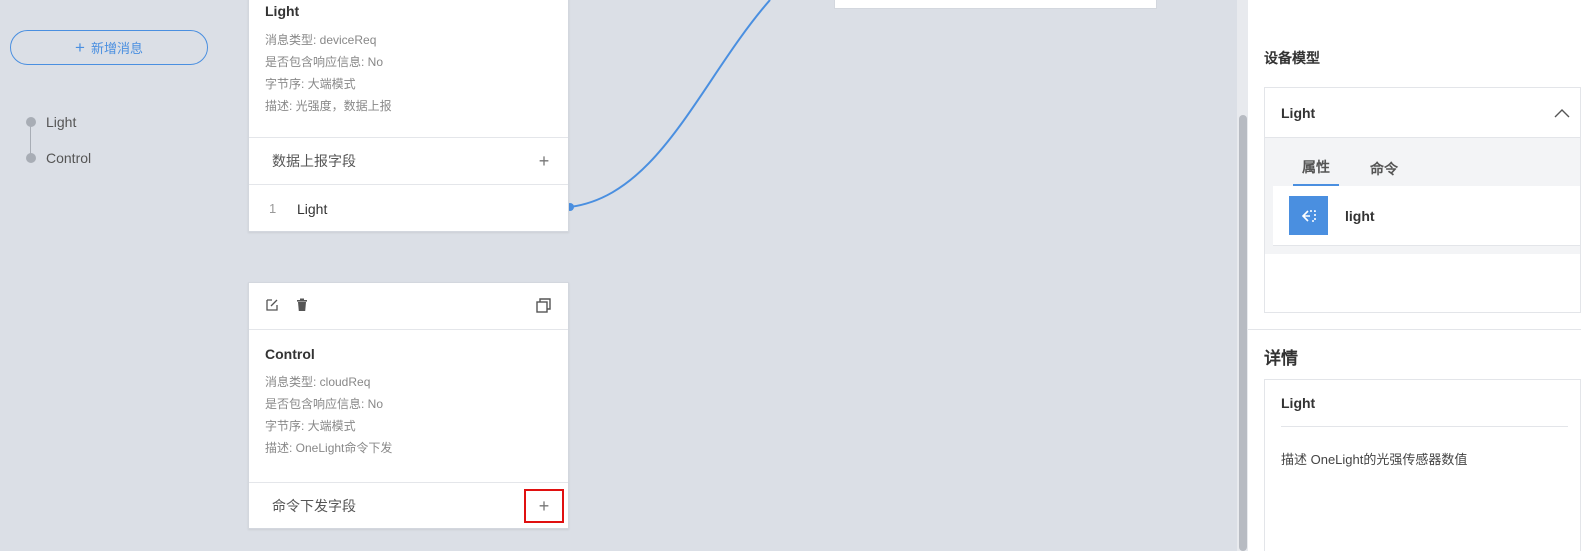 The image size is (1581, 551). What do you see at coordinates (544, 161) in the screenshot?
I see `add-field-button: +` at bounding box center [544, 161].